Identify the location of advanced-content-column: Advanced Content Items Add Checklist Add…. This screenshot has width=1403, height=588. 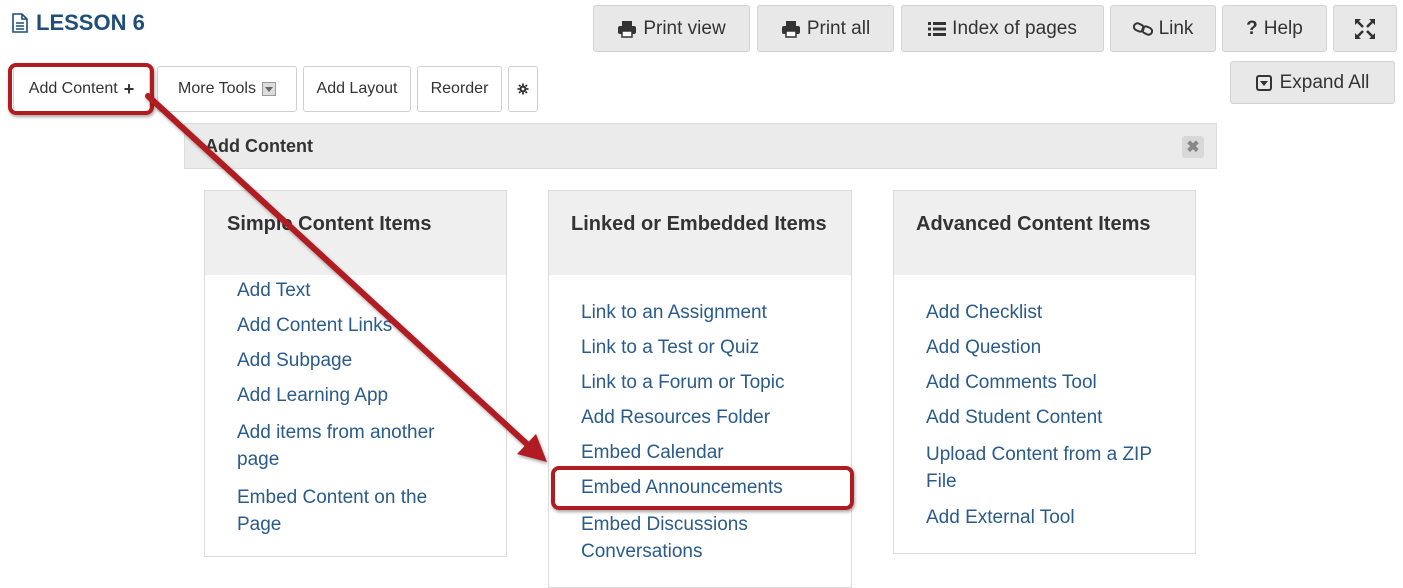
(1044, 372).